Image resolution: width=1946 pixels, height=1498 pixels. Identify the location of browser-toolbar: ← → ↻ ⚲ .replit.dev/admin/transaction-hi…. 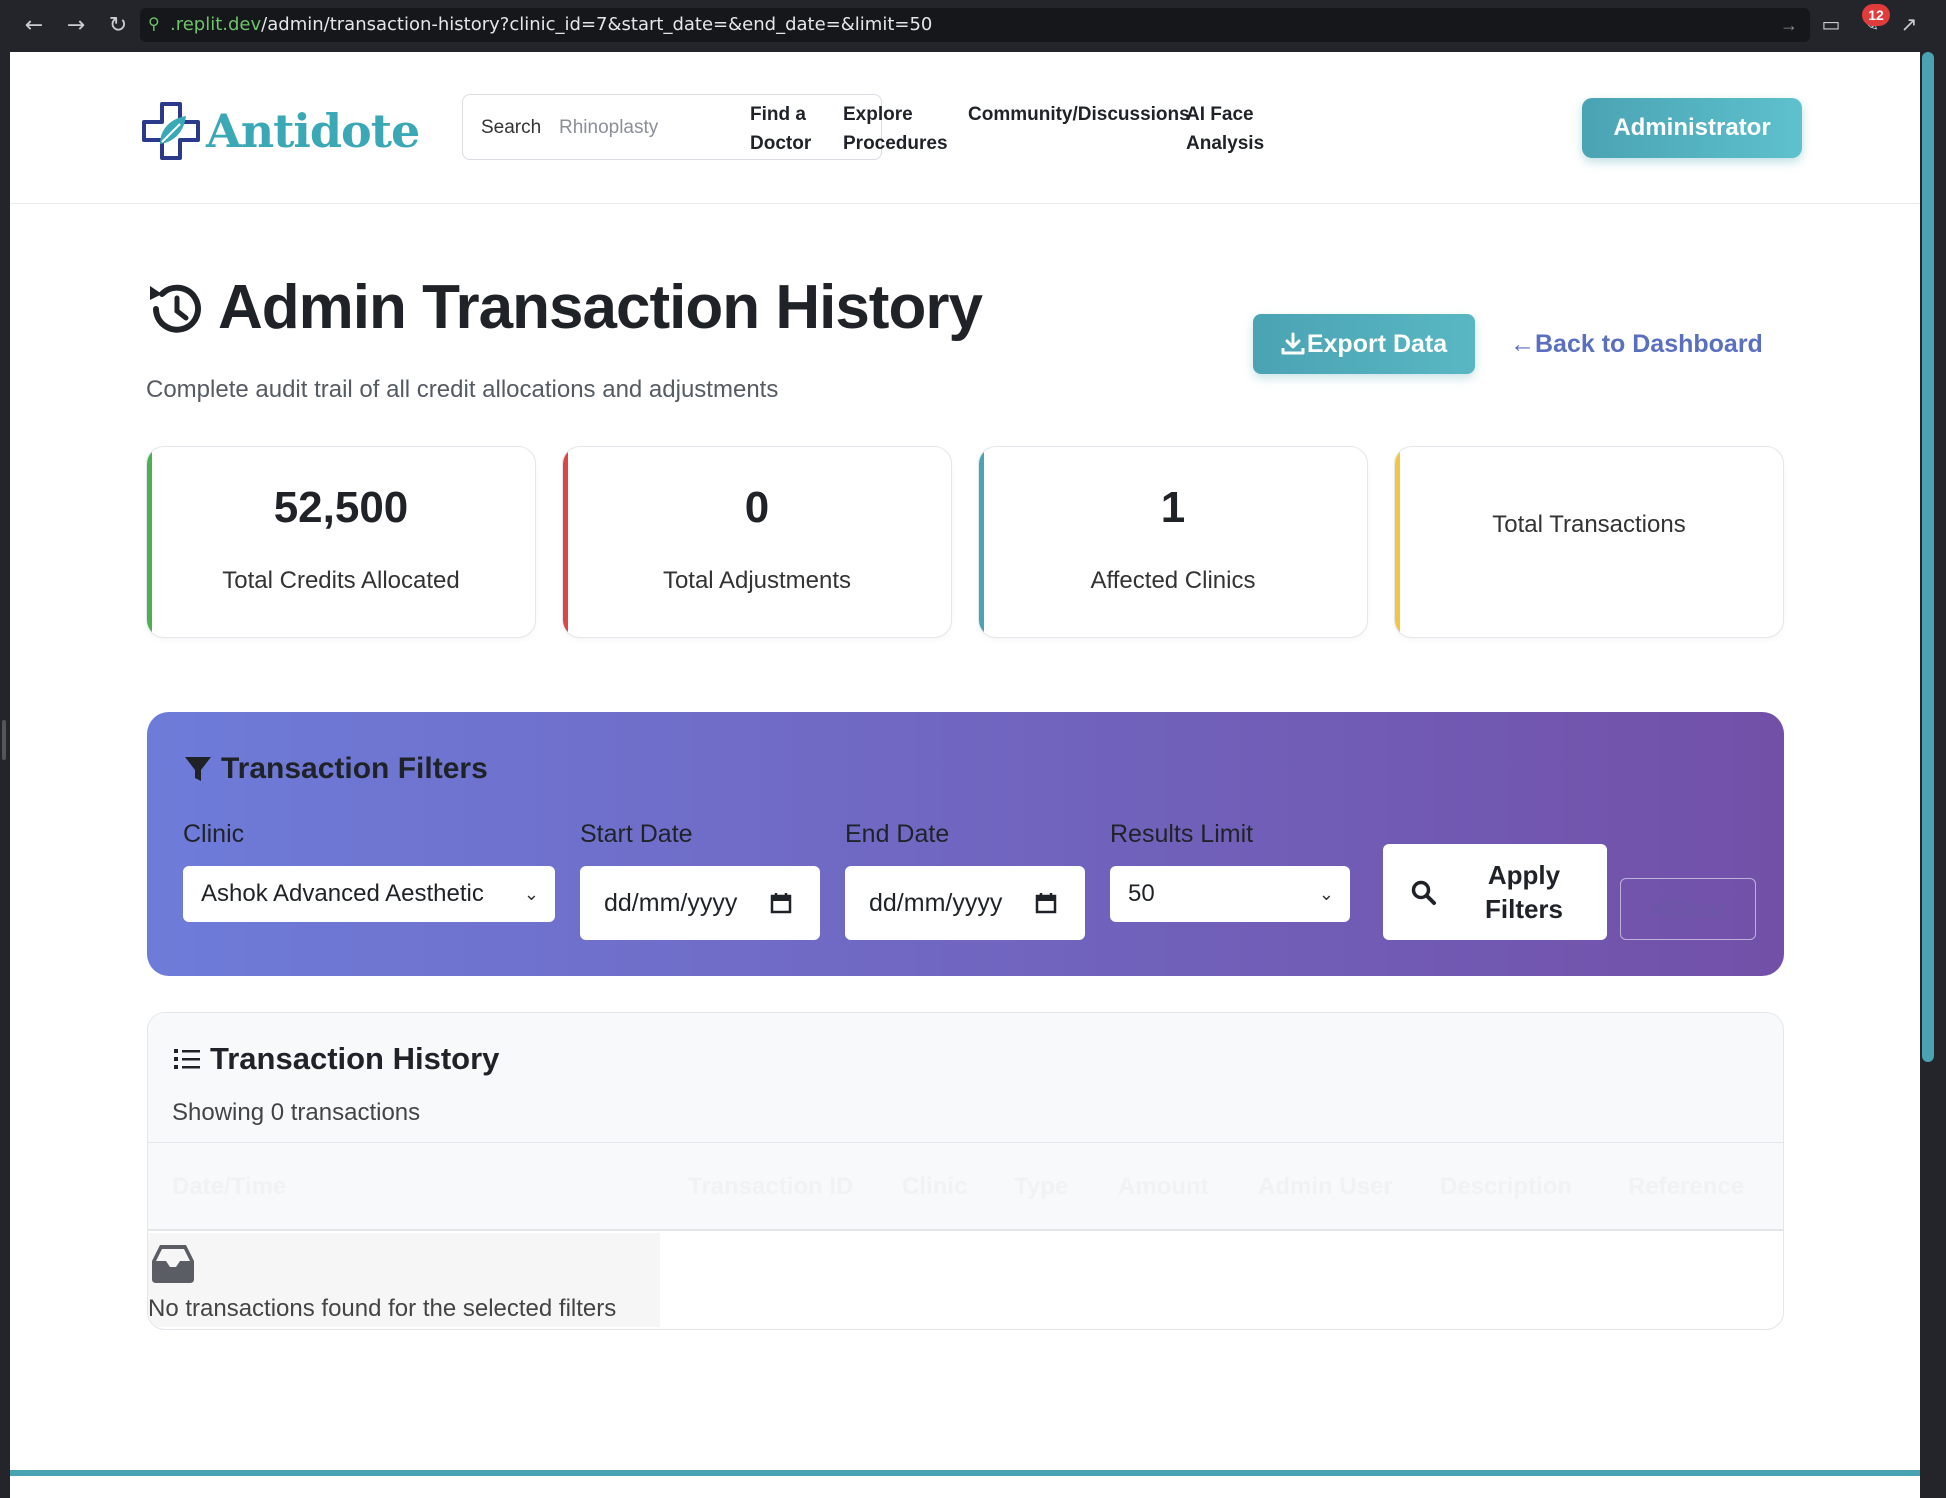
(973, 26).